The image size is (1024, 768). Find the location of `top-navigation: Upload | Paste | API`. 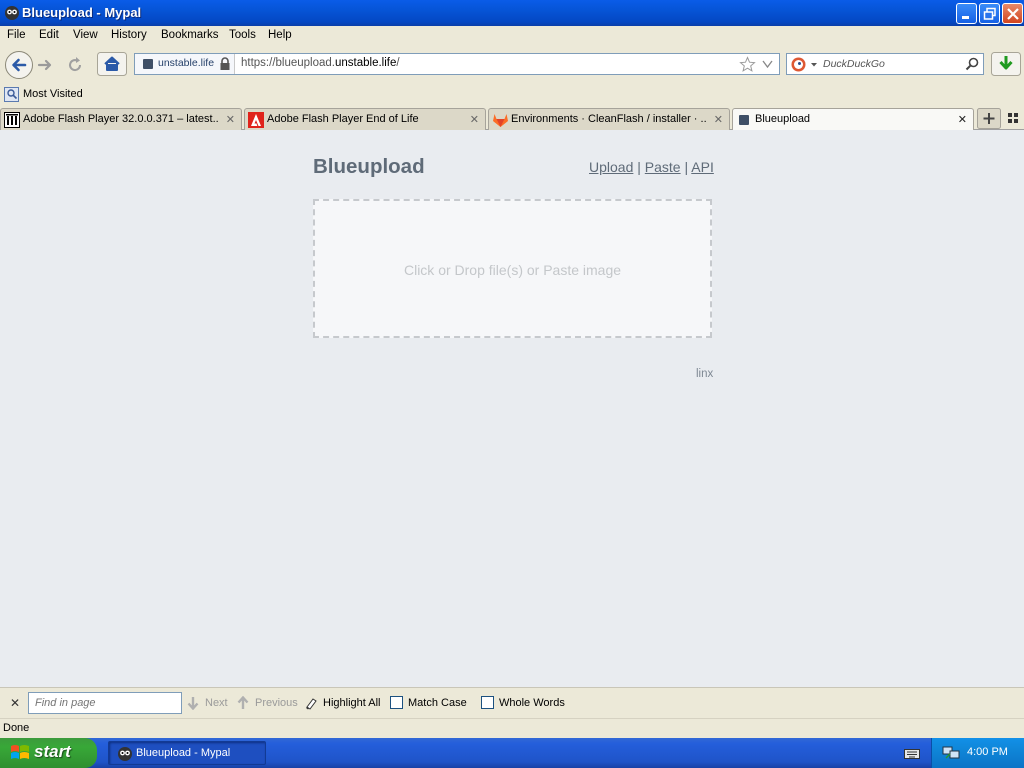

top-navigation: Upload | Paste | API is located at coordinates (651, 167).